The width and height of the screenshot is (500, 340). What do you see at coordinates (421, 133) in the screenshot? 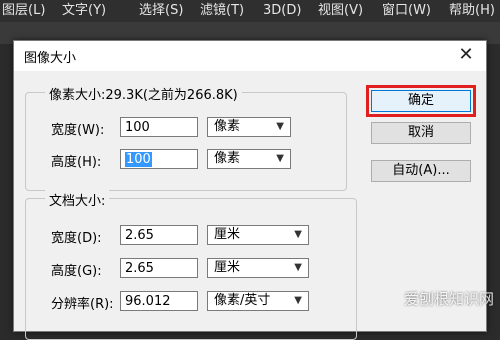
I see `cancel-button: 取消` at bounding box center [421, 133].